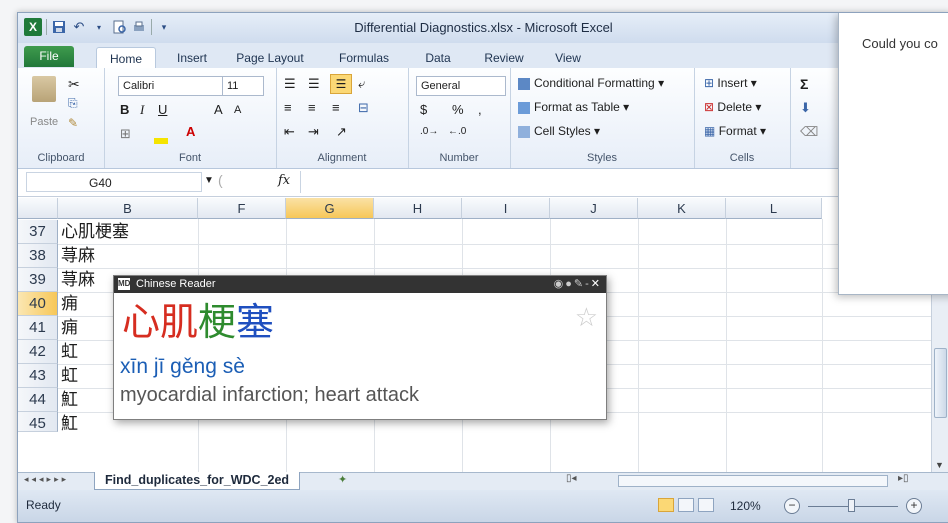 The height and width of the screenshot is (523, 948). Describe the element at coordinates (586, 317) in the screenshot. I see `favorite-star-icon: ☆` at that location.